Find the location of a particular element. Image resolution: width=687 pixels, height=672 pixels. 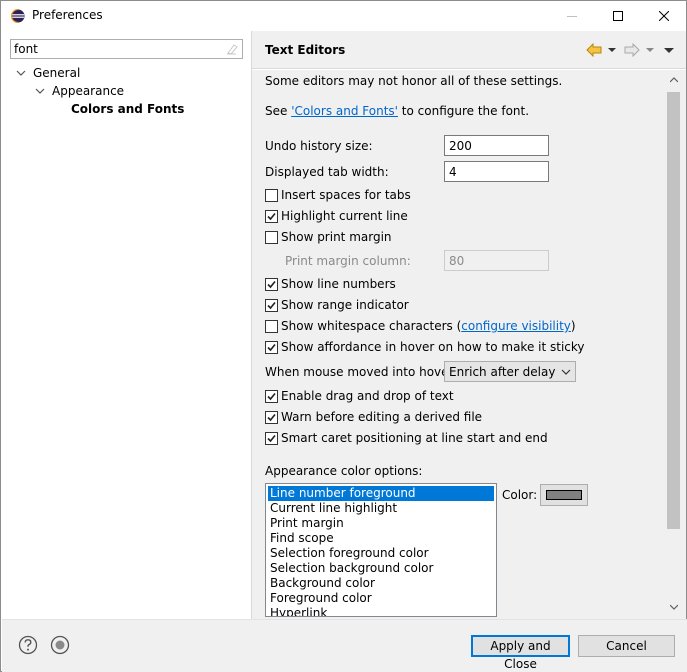

color-swatch is located at coordinates (564, 495).